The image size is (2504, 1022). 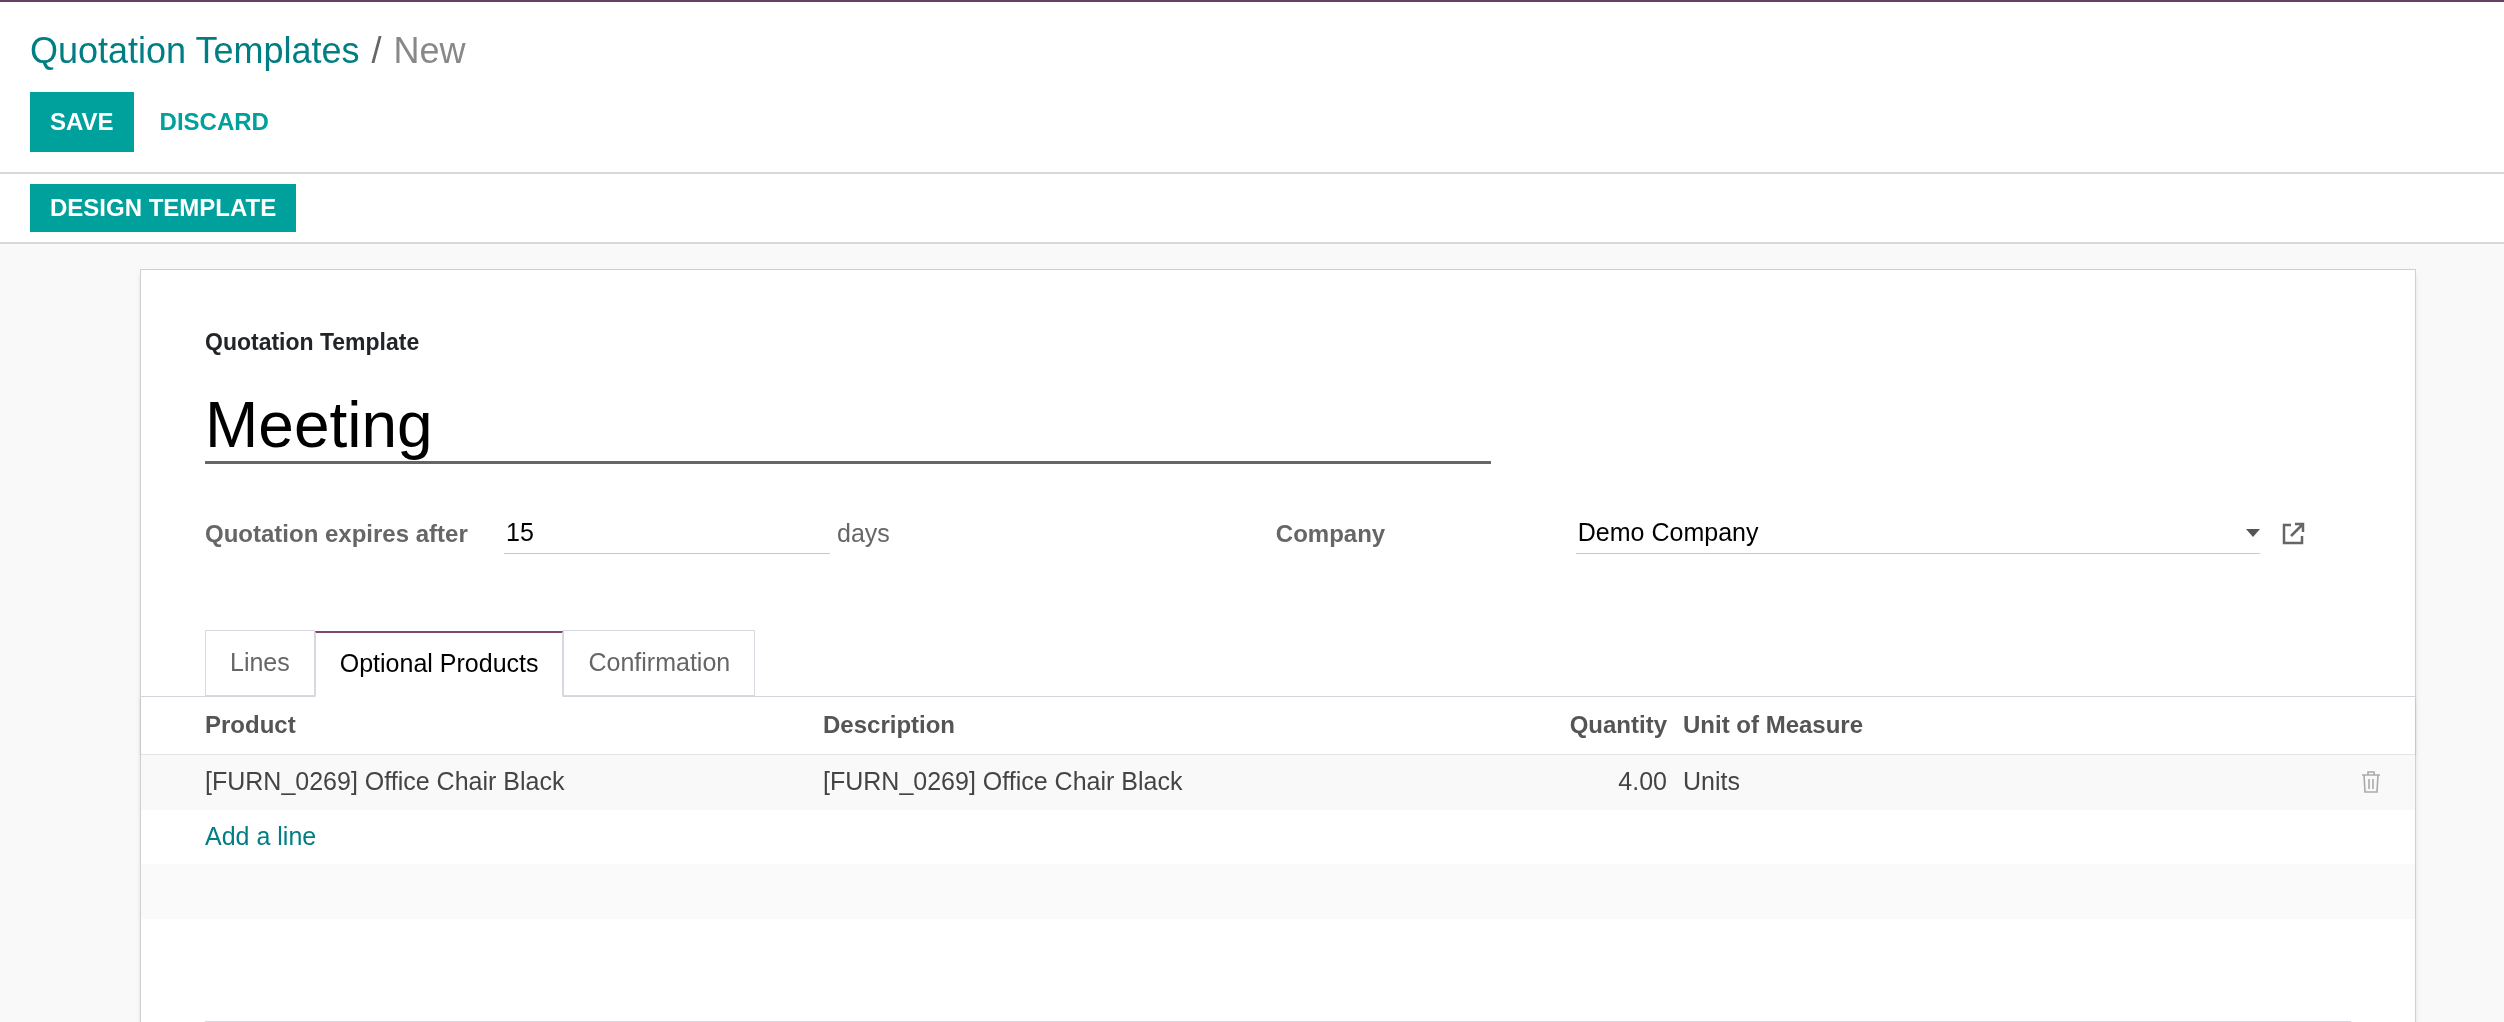 I want to click on field-label: Company, so click(x=1331, y=533).